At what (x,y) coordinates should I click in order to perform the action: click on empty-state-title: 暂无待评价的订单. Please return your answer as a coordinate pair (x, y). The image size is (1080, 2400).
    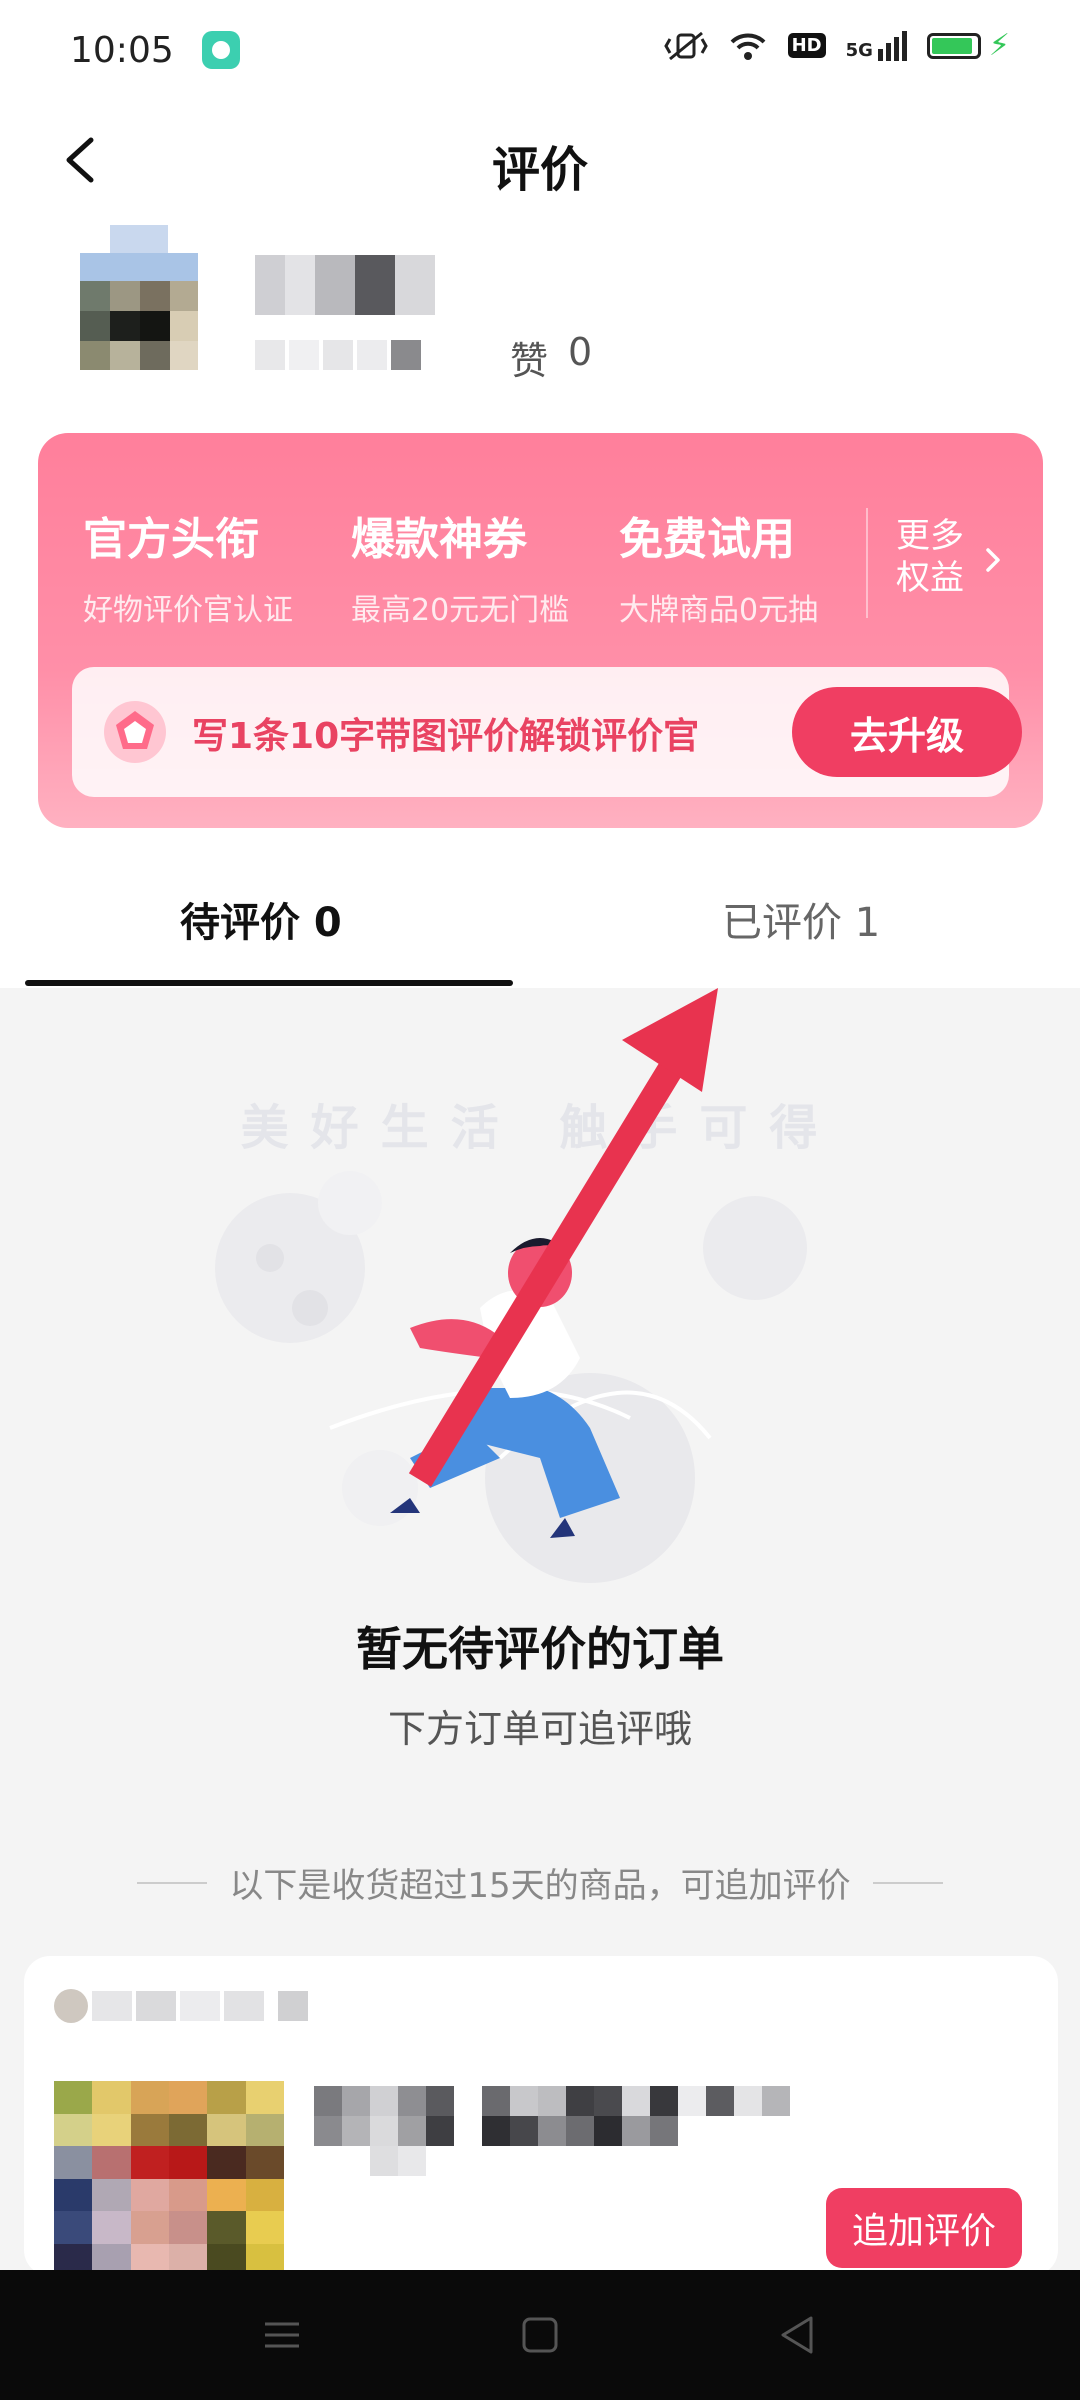
    Looking at the image, I should click on (540, 1649).